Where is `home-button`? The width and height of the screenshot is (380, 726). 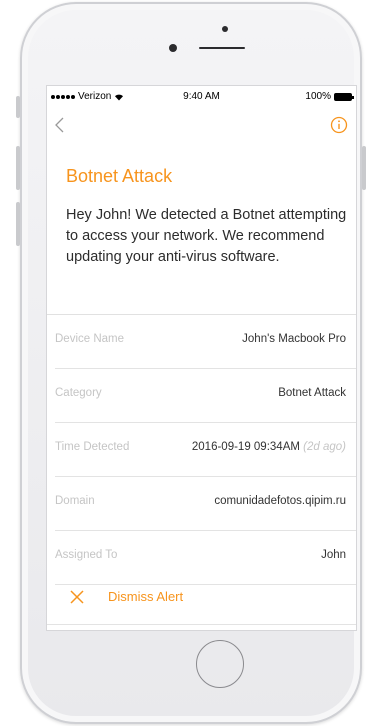 home-button is located at coordinates (220, 664).